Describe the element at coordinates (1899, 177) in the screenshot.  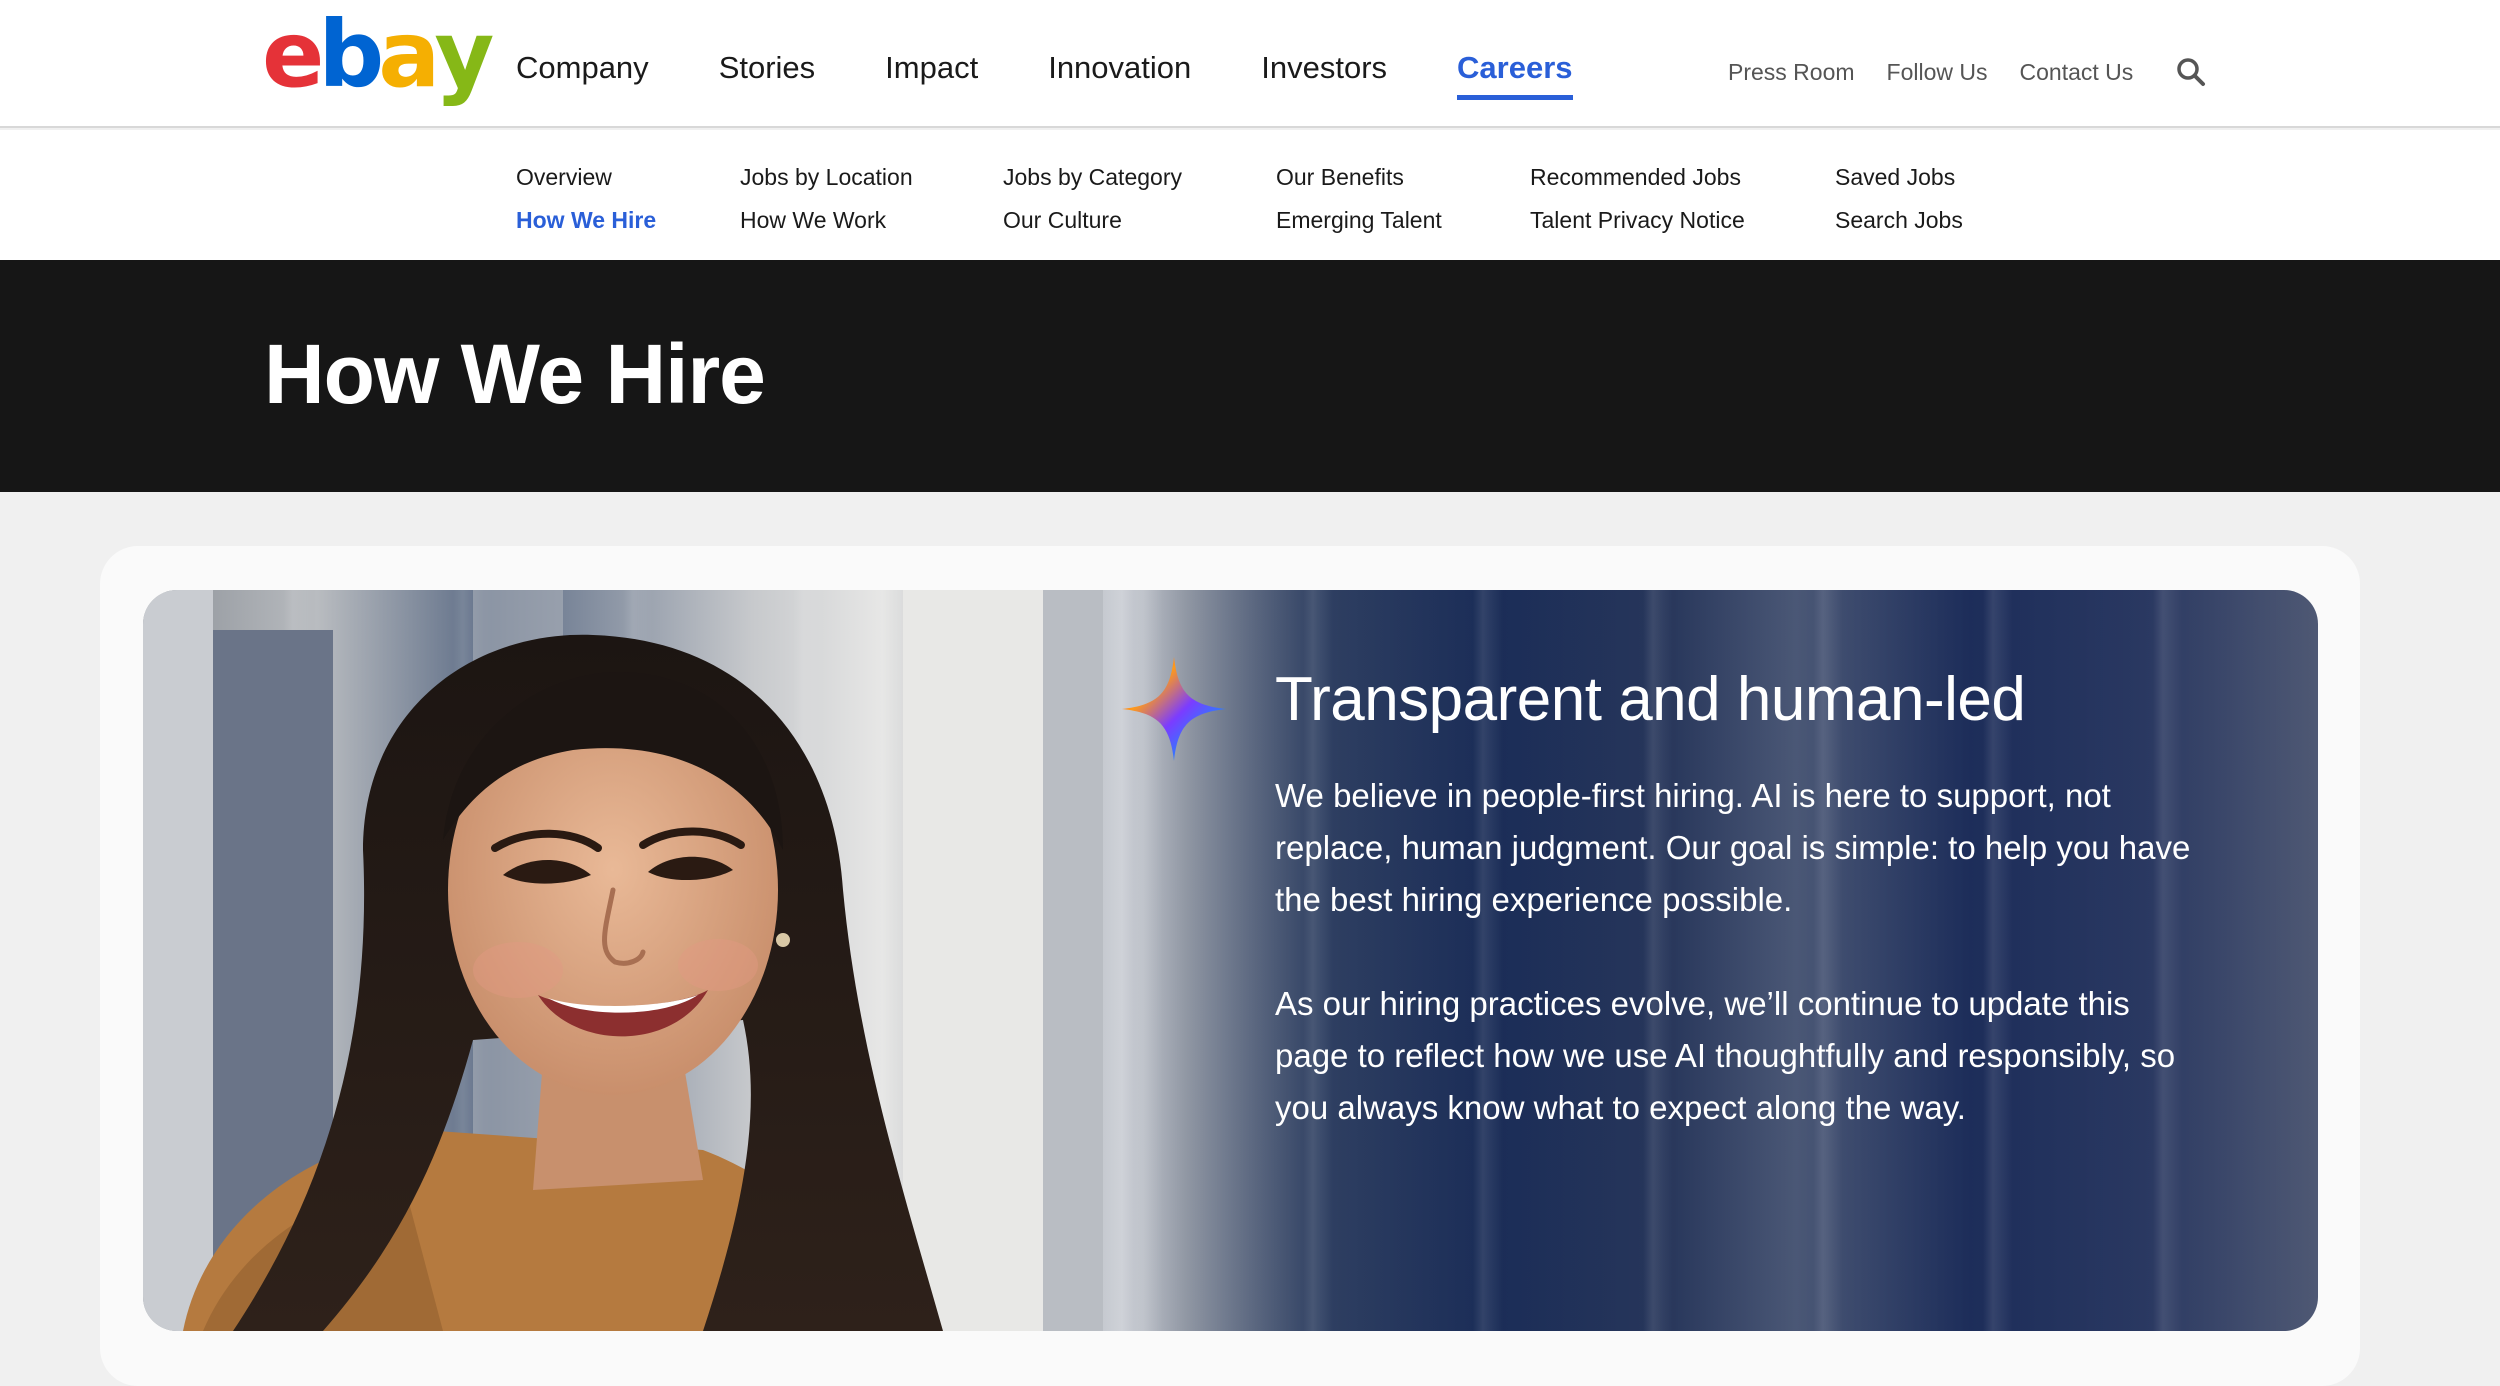
I see `subnav-saved-jobs: Saved Jobs` at that location.